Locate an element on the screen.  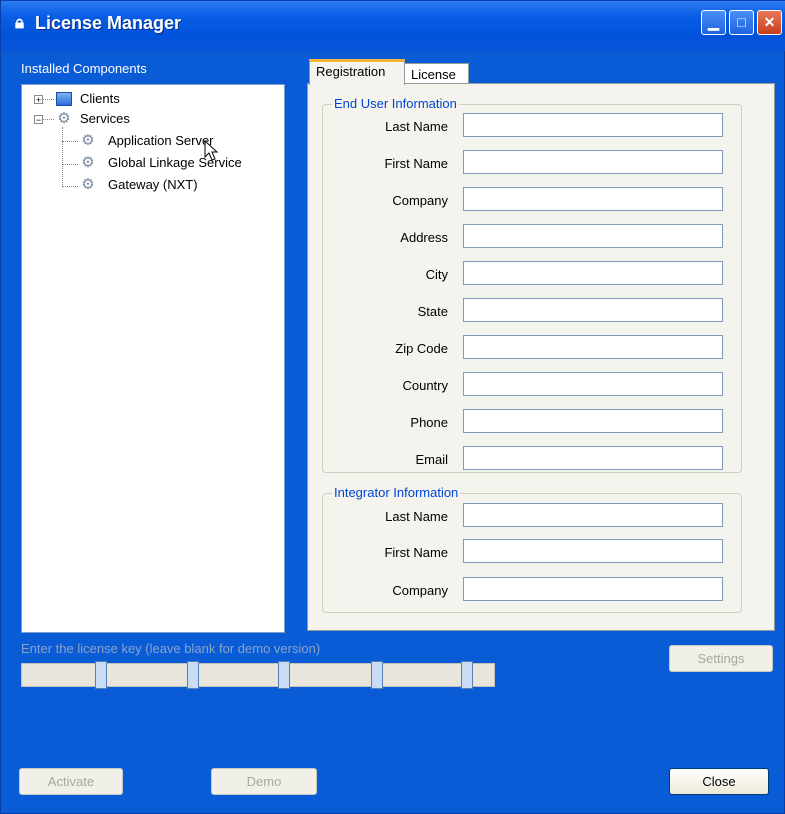
end-user-country-field is located at coordinates (593, 384).